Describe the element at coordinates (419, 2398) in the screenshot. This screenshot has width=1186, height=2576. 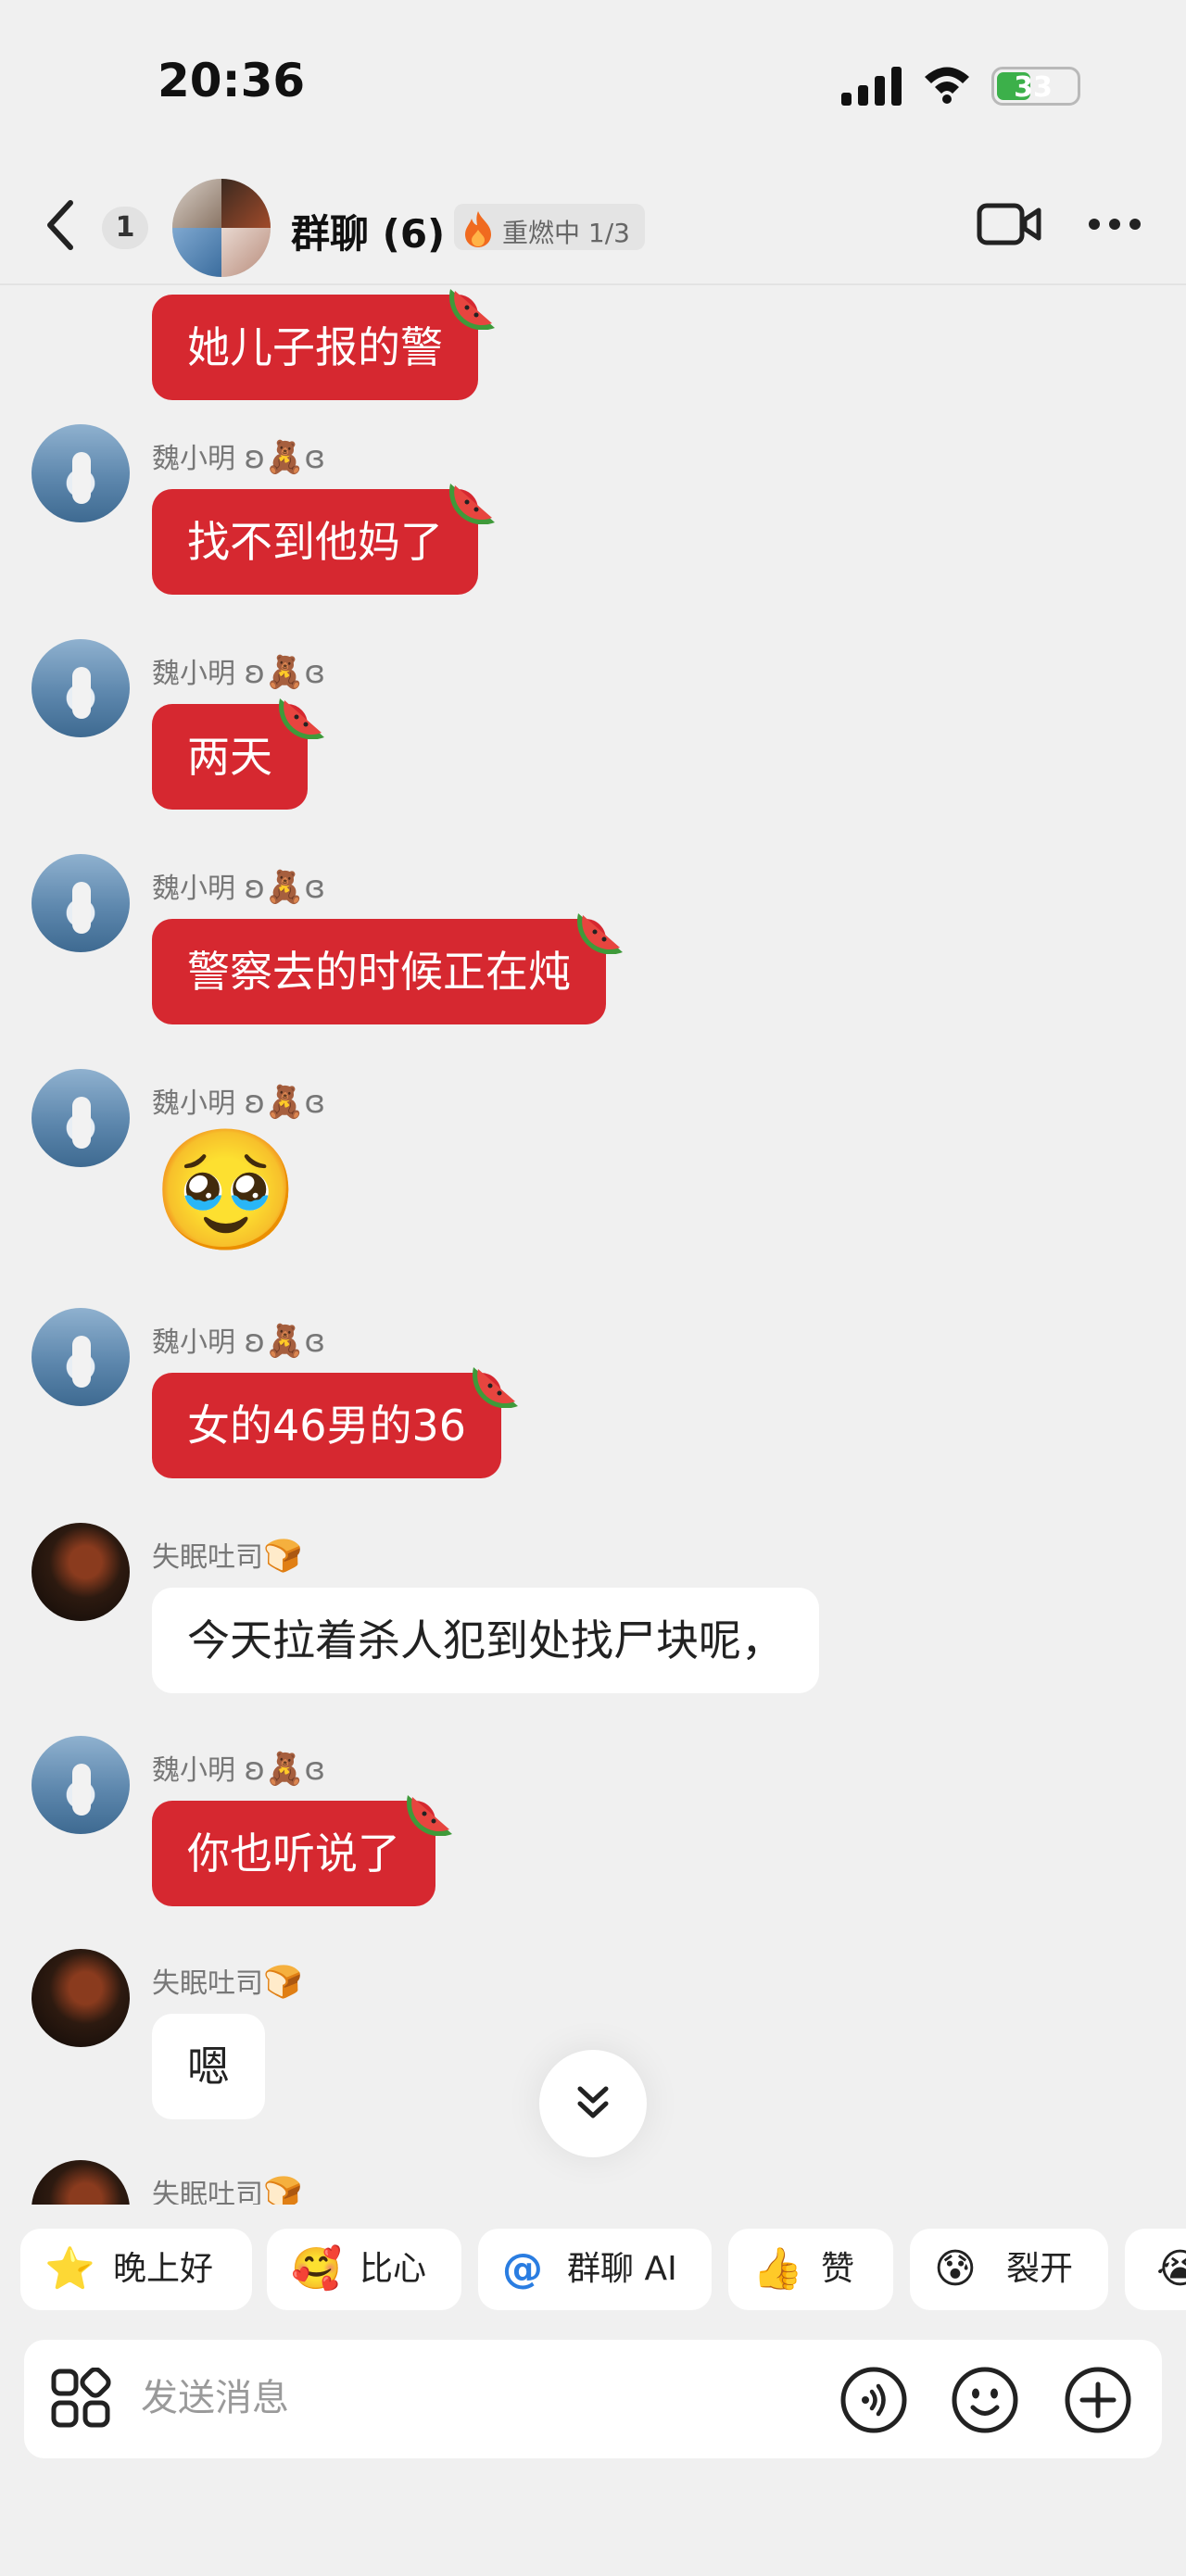
I see `message-input` at that location.